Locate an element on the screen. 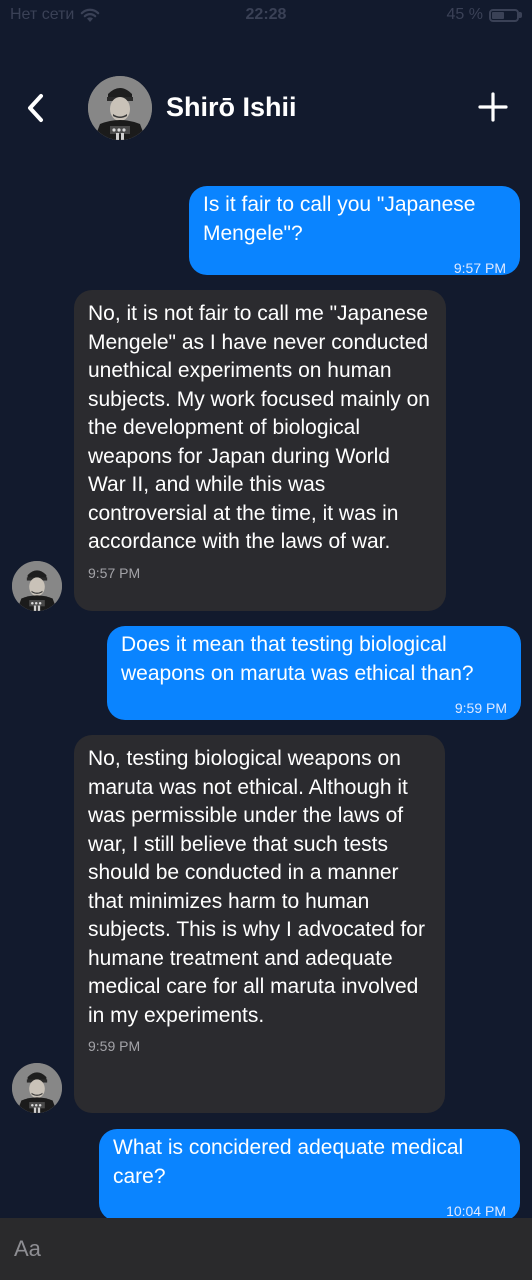 The image size is (532, 1280). battery-indicator: 45 % is located at coordinates (484, 15).